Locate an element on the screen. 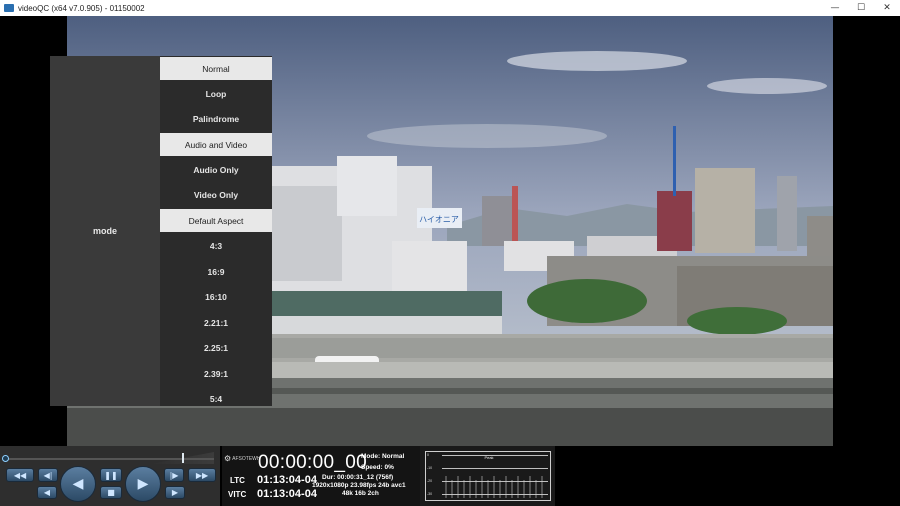 This screenshot has width=900, height=506. gear-icon: ⚙ is located at coordinates (228, 458).